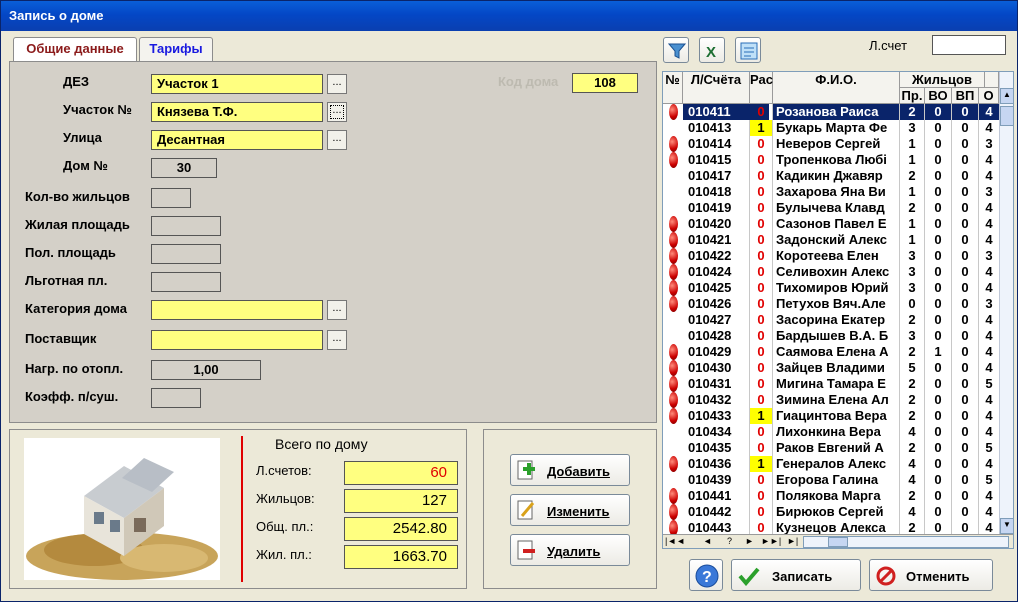  I want to click on tab-general: Общие данные, so click(75, 49).